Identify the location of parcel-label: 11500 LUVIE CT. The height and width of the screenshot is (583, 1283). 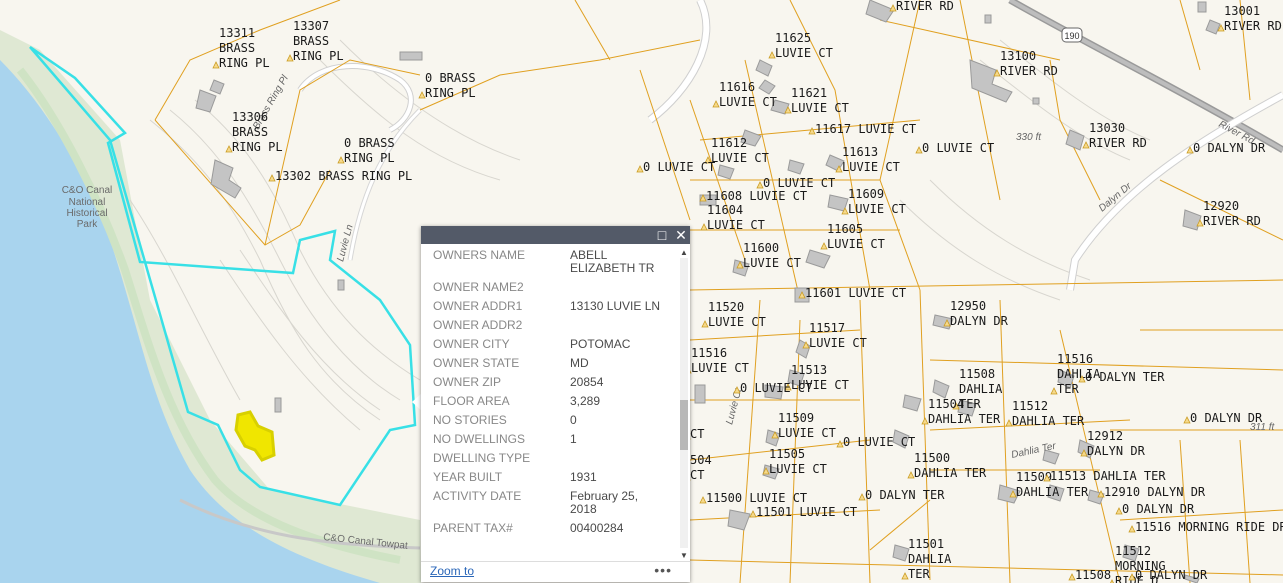
(753, 498).